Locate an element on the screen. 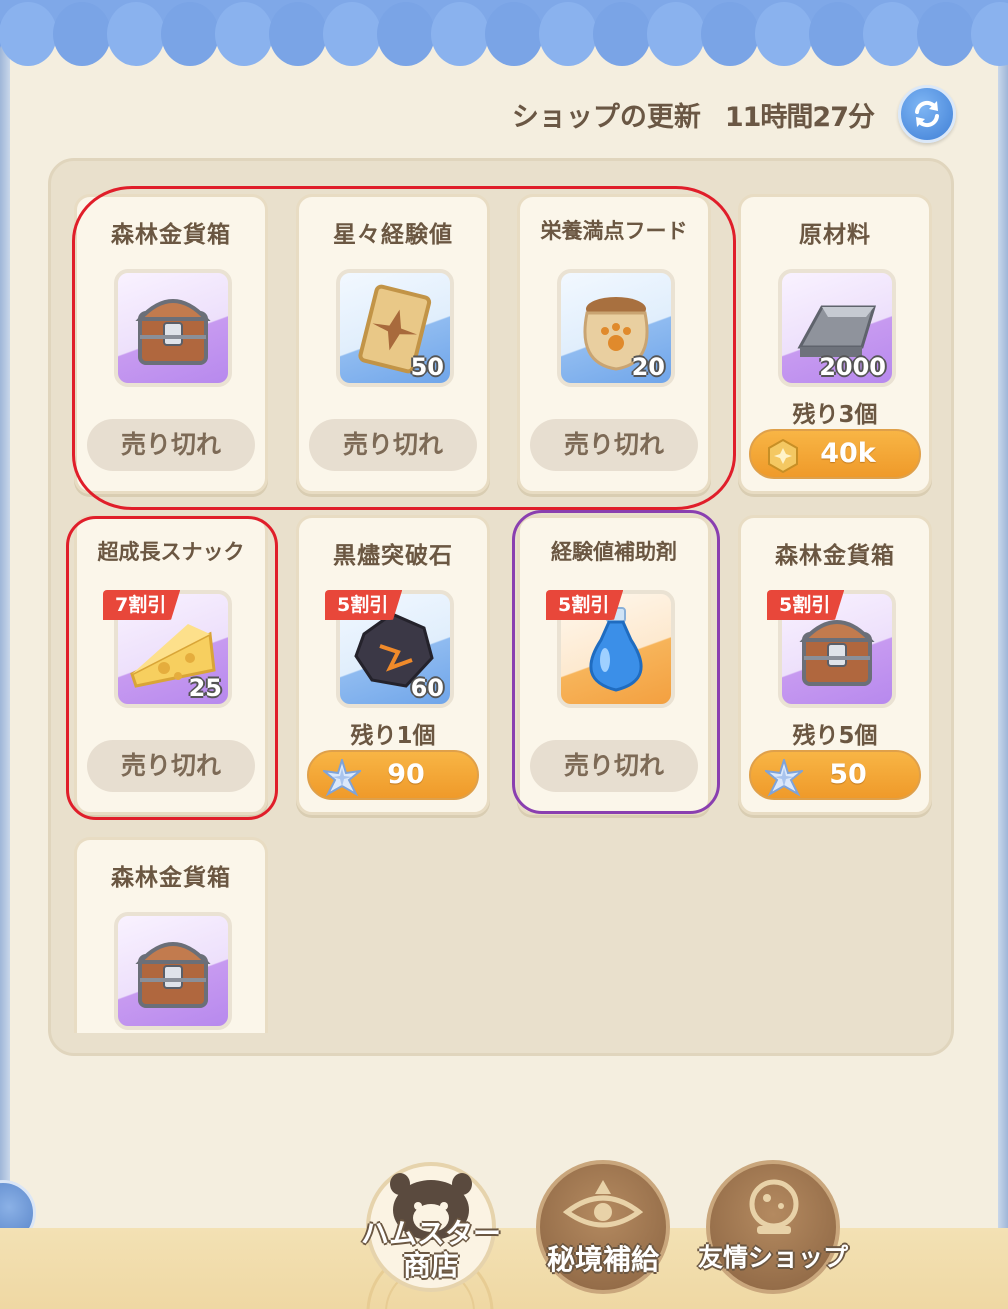 The image size is (1008, 1309). buy-button: 40k is located at coordinates (835, 454).